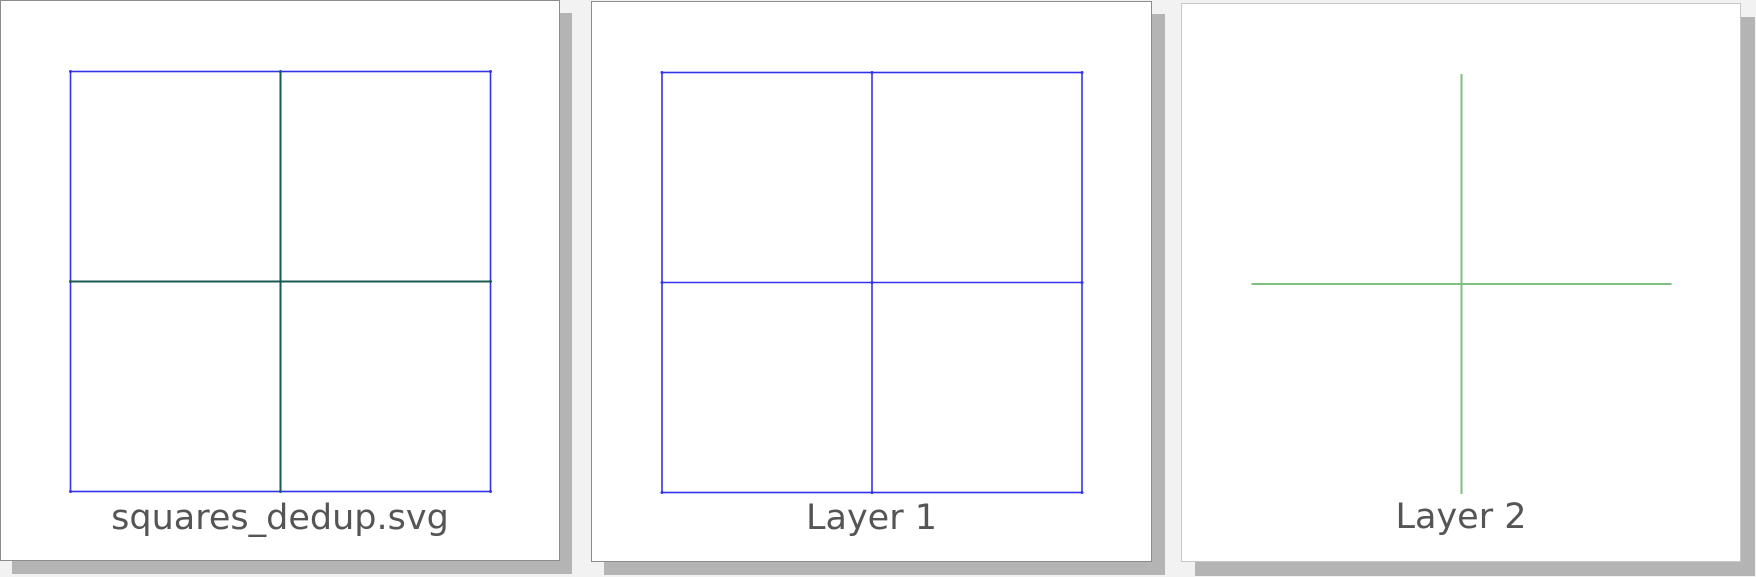  What do you see at coordinates (1461, 517) in the screenshot?
I see `panel-caption: Layer 2` at bounding box center [1461, 517].